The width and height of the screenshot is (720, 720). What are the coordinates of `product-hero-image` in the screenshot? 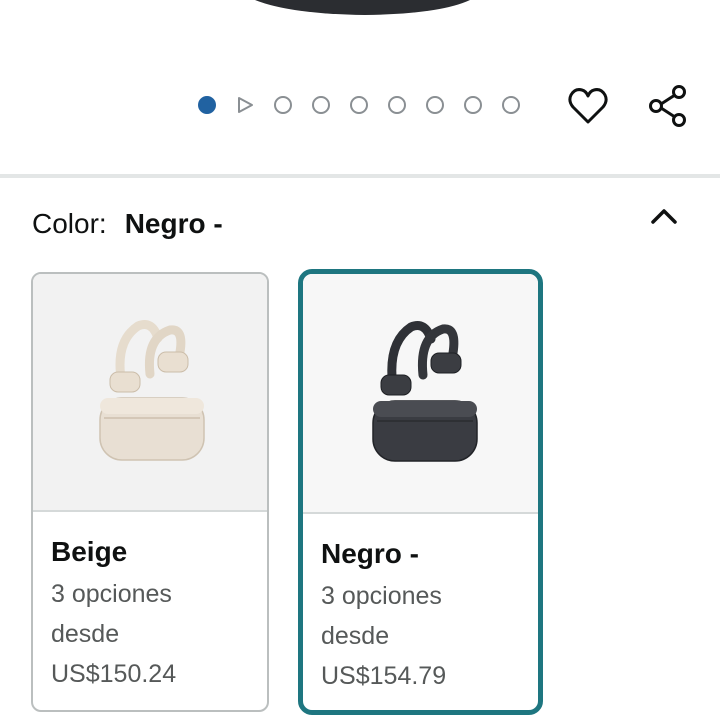 It's located at (360, 40).